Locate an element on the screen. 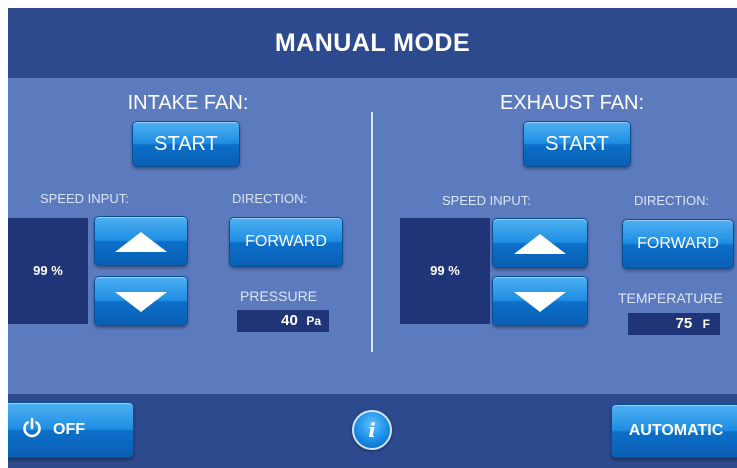 Image resolution: width=737 pixels, height=468 pixels. intake-speed-down-button is located at coordinates (141, 301).